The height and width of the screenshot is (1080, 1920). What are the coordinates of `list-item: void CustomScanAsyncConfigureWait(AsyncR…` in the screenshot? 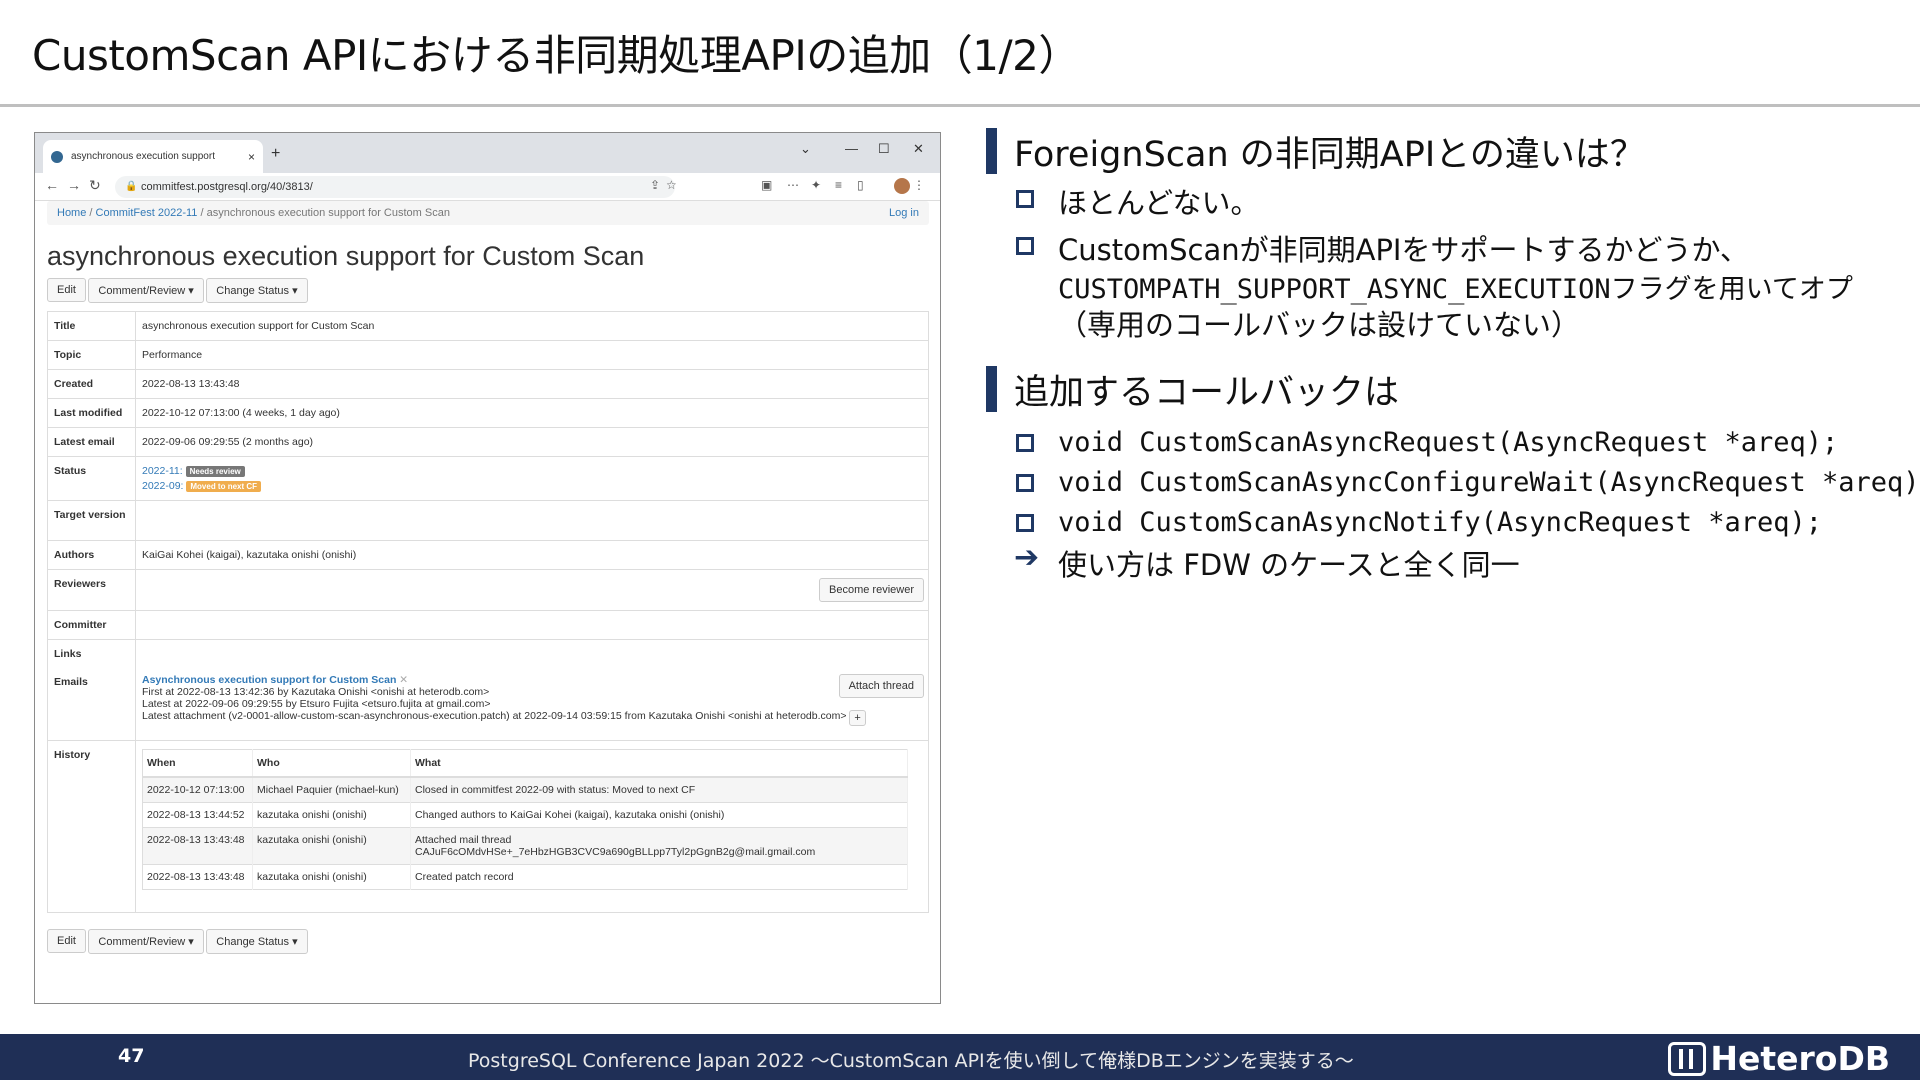 It's located at (1468, 481).